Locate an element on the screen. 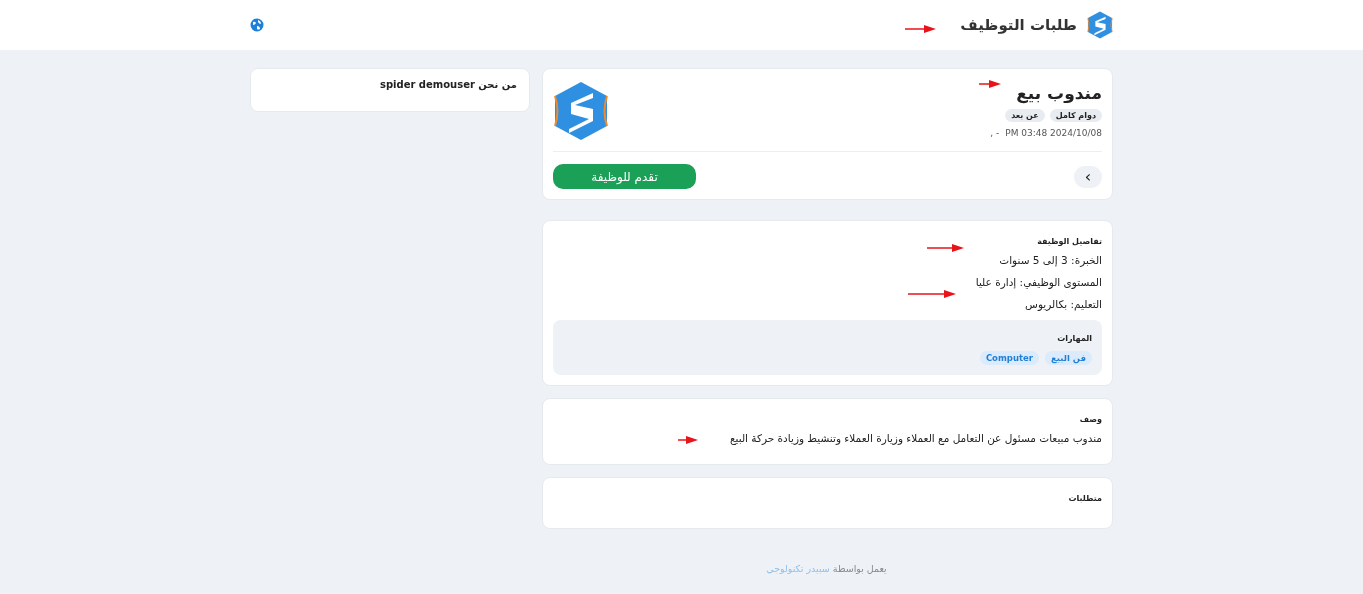  job-tag: دوام كامل is located at coordinates (1075, 115).